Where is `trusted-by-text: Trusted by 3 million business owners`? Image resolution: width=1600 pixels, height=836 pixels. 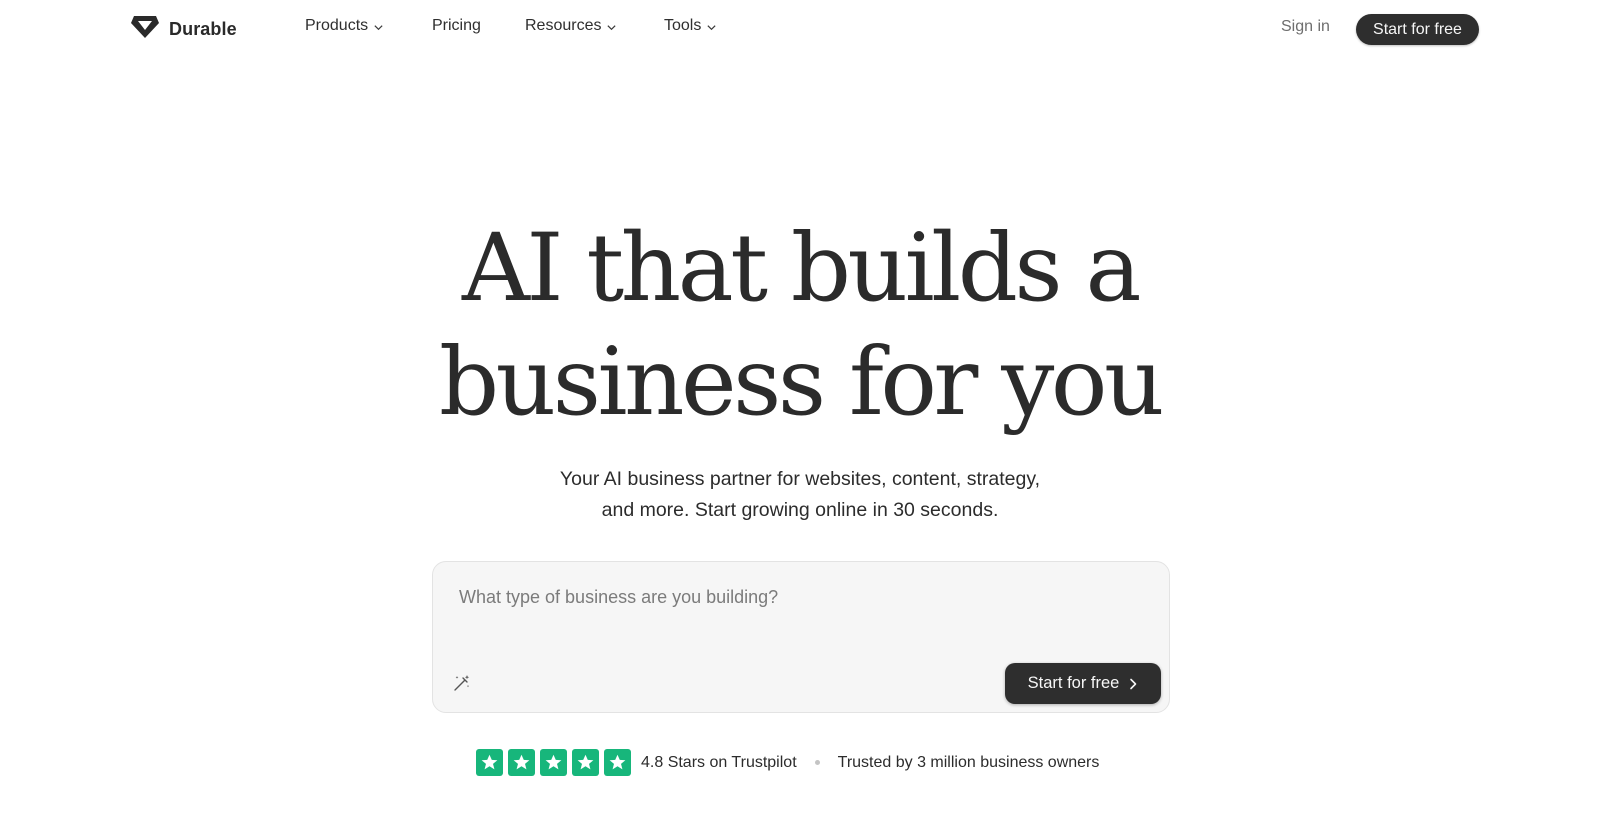
trusted-by-text: Trusted by 3 million business owners is located at coordinates (968, 762).